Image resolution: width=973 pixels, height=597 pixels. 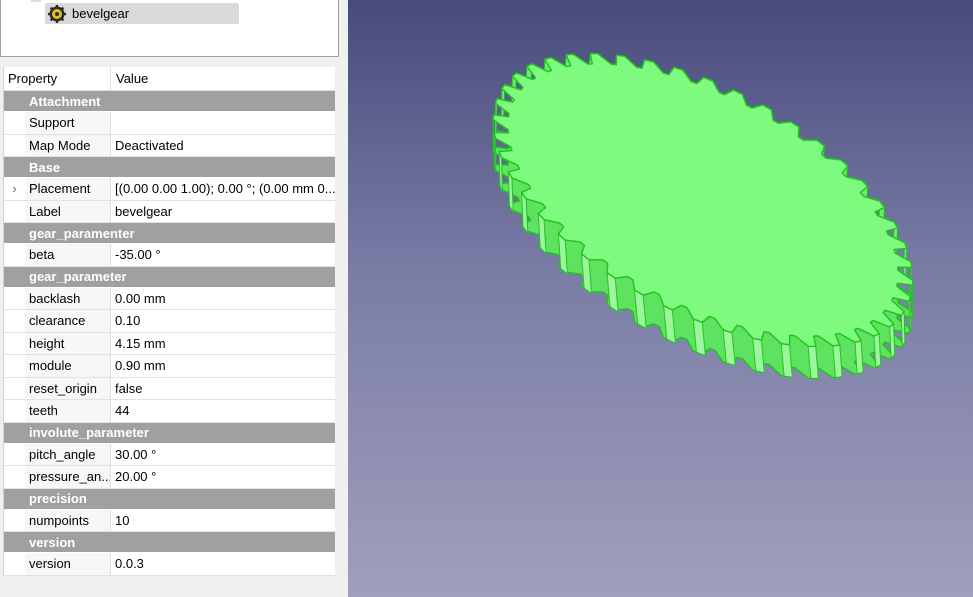 What do you see at coordinates (223, 254) in the screenshot?
I see `property-value: -35.00 °` at bounding box center [223, 254].